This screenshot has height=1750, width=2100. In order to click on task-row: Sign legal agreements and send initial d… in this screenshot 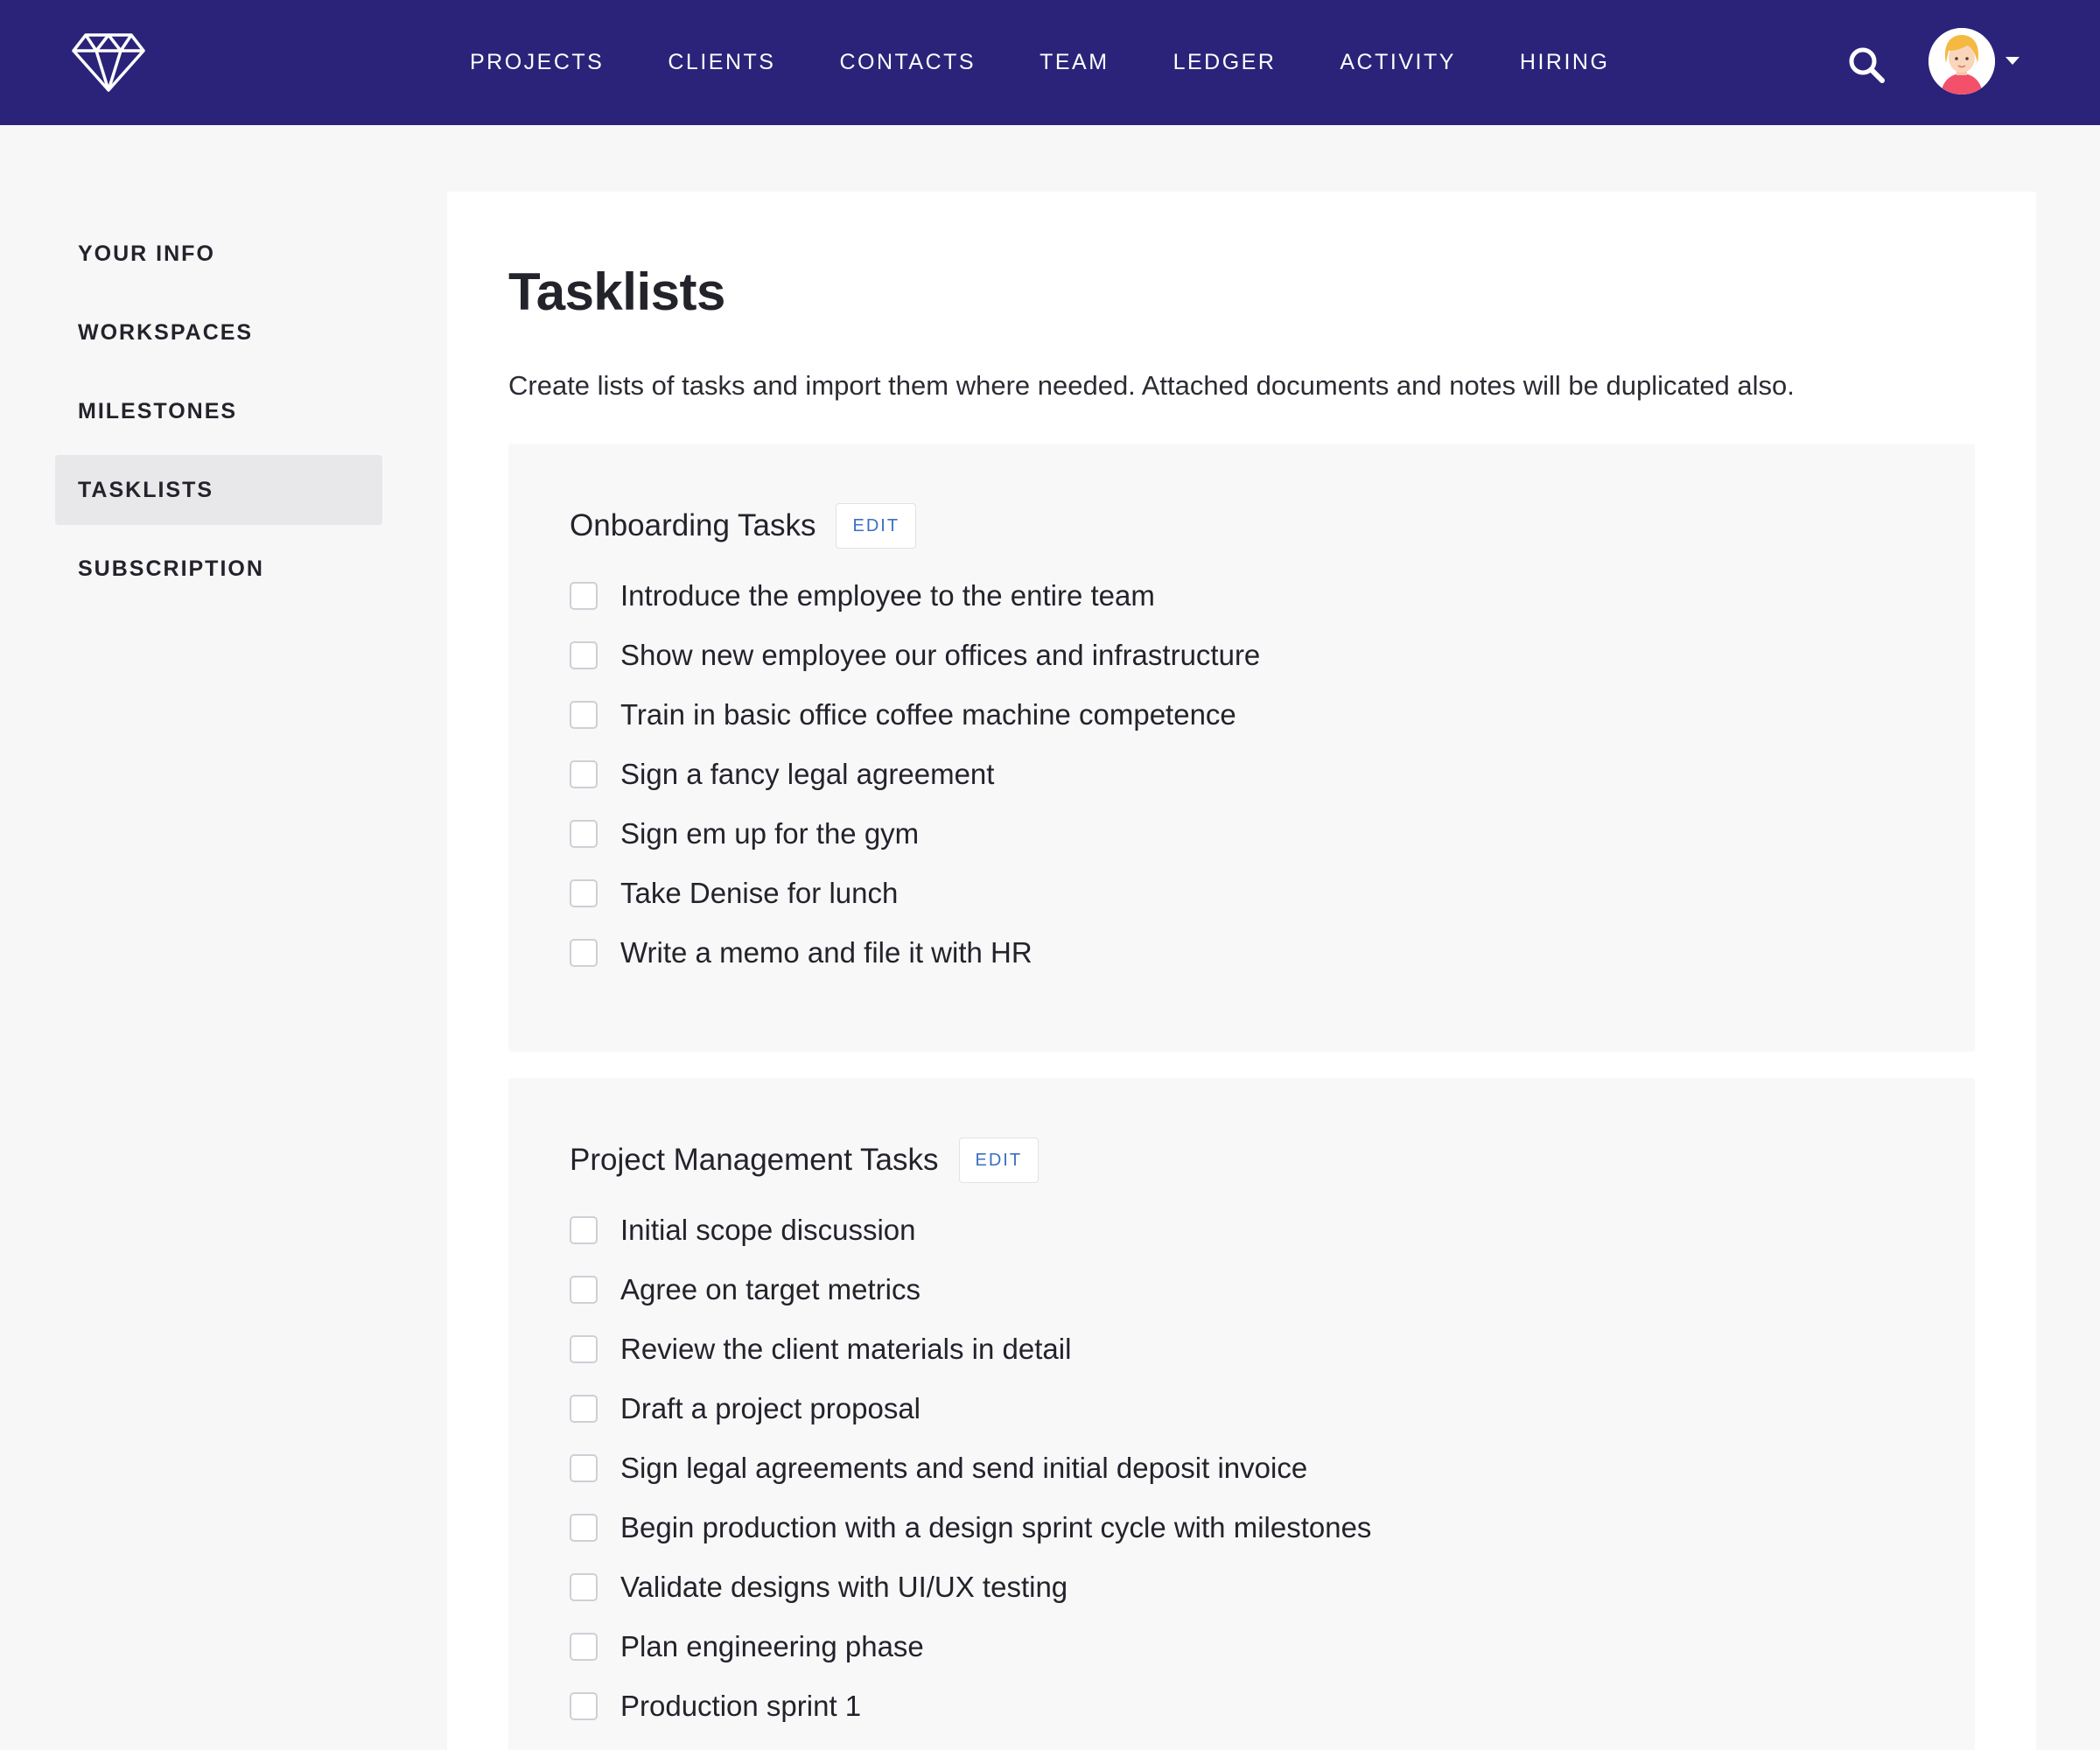, I will do `click(970, 1468)`.